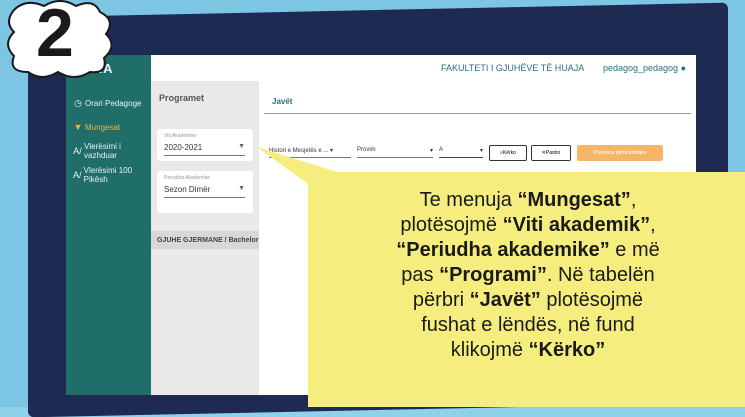 Image resolution: width=745 pixels, height=417 pixels. What do you see at coordinates (78, 102) in the screenshot?
I see `clock-icon: ◷` at bounding box center [78, 102].